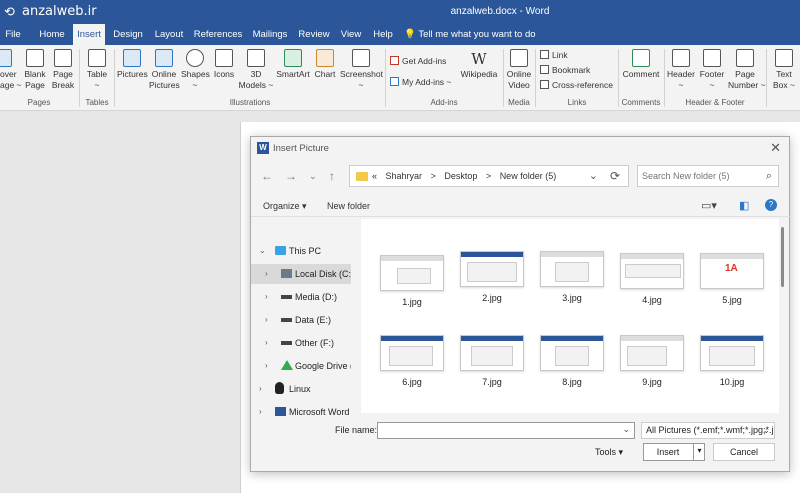 This screenshot has height=493, width=800. I want to click on insert-options-dropdown: ▾, so click(699, 452).